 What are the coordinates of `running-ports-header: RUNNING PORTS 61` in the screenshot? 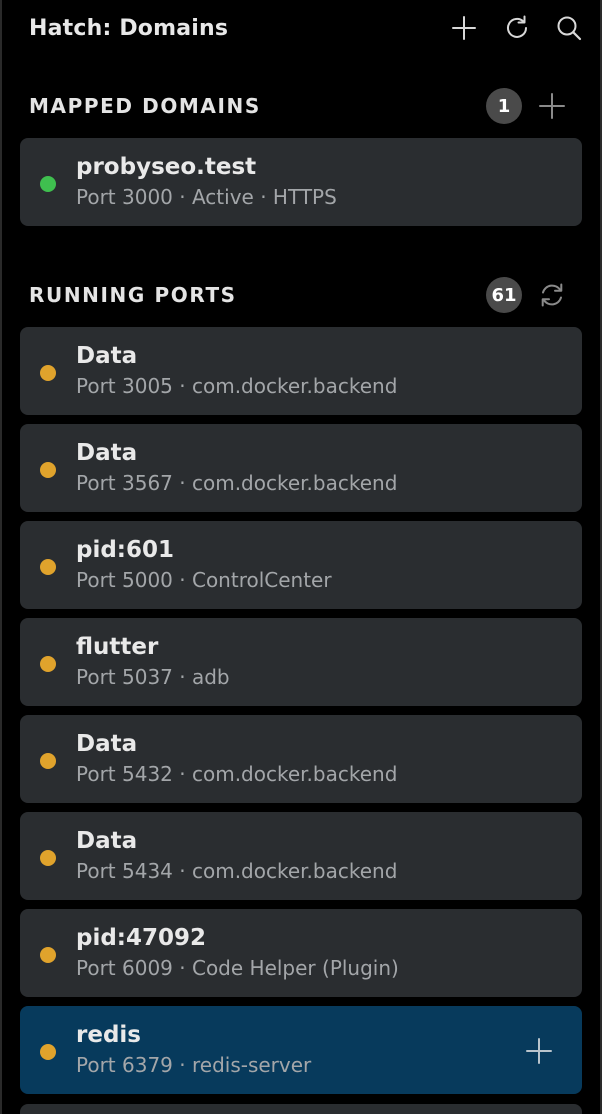 It's located at (301, 294).